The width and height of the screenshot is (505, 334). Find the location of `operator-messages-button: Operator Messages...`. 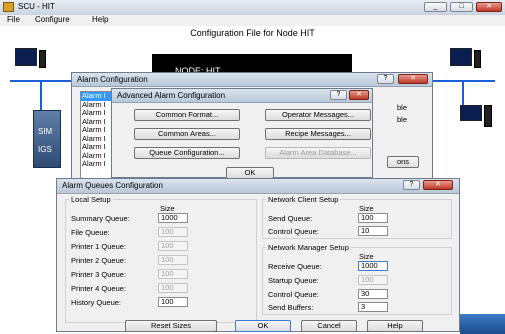

operator-messages-button: Operator Messages... is located at coordinates (318, 115).